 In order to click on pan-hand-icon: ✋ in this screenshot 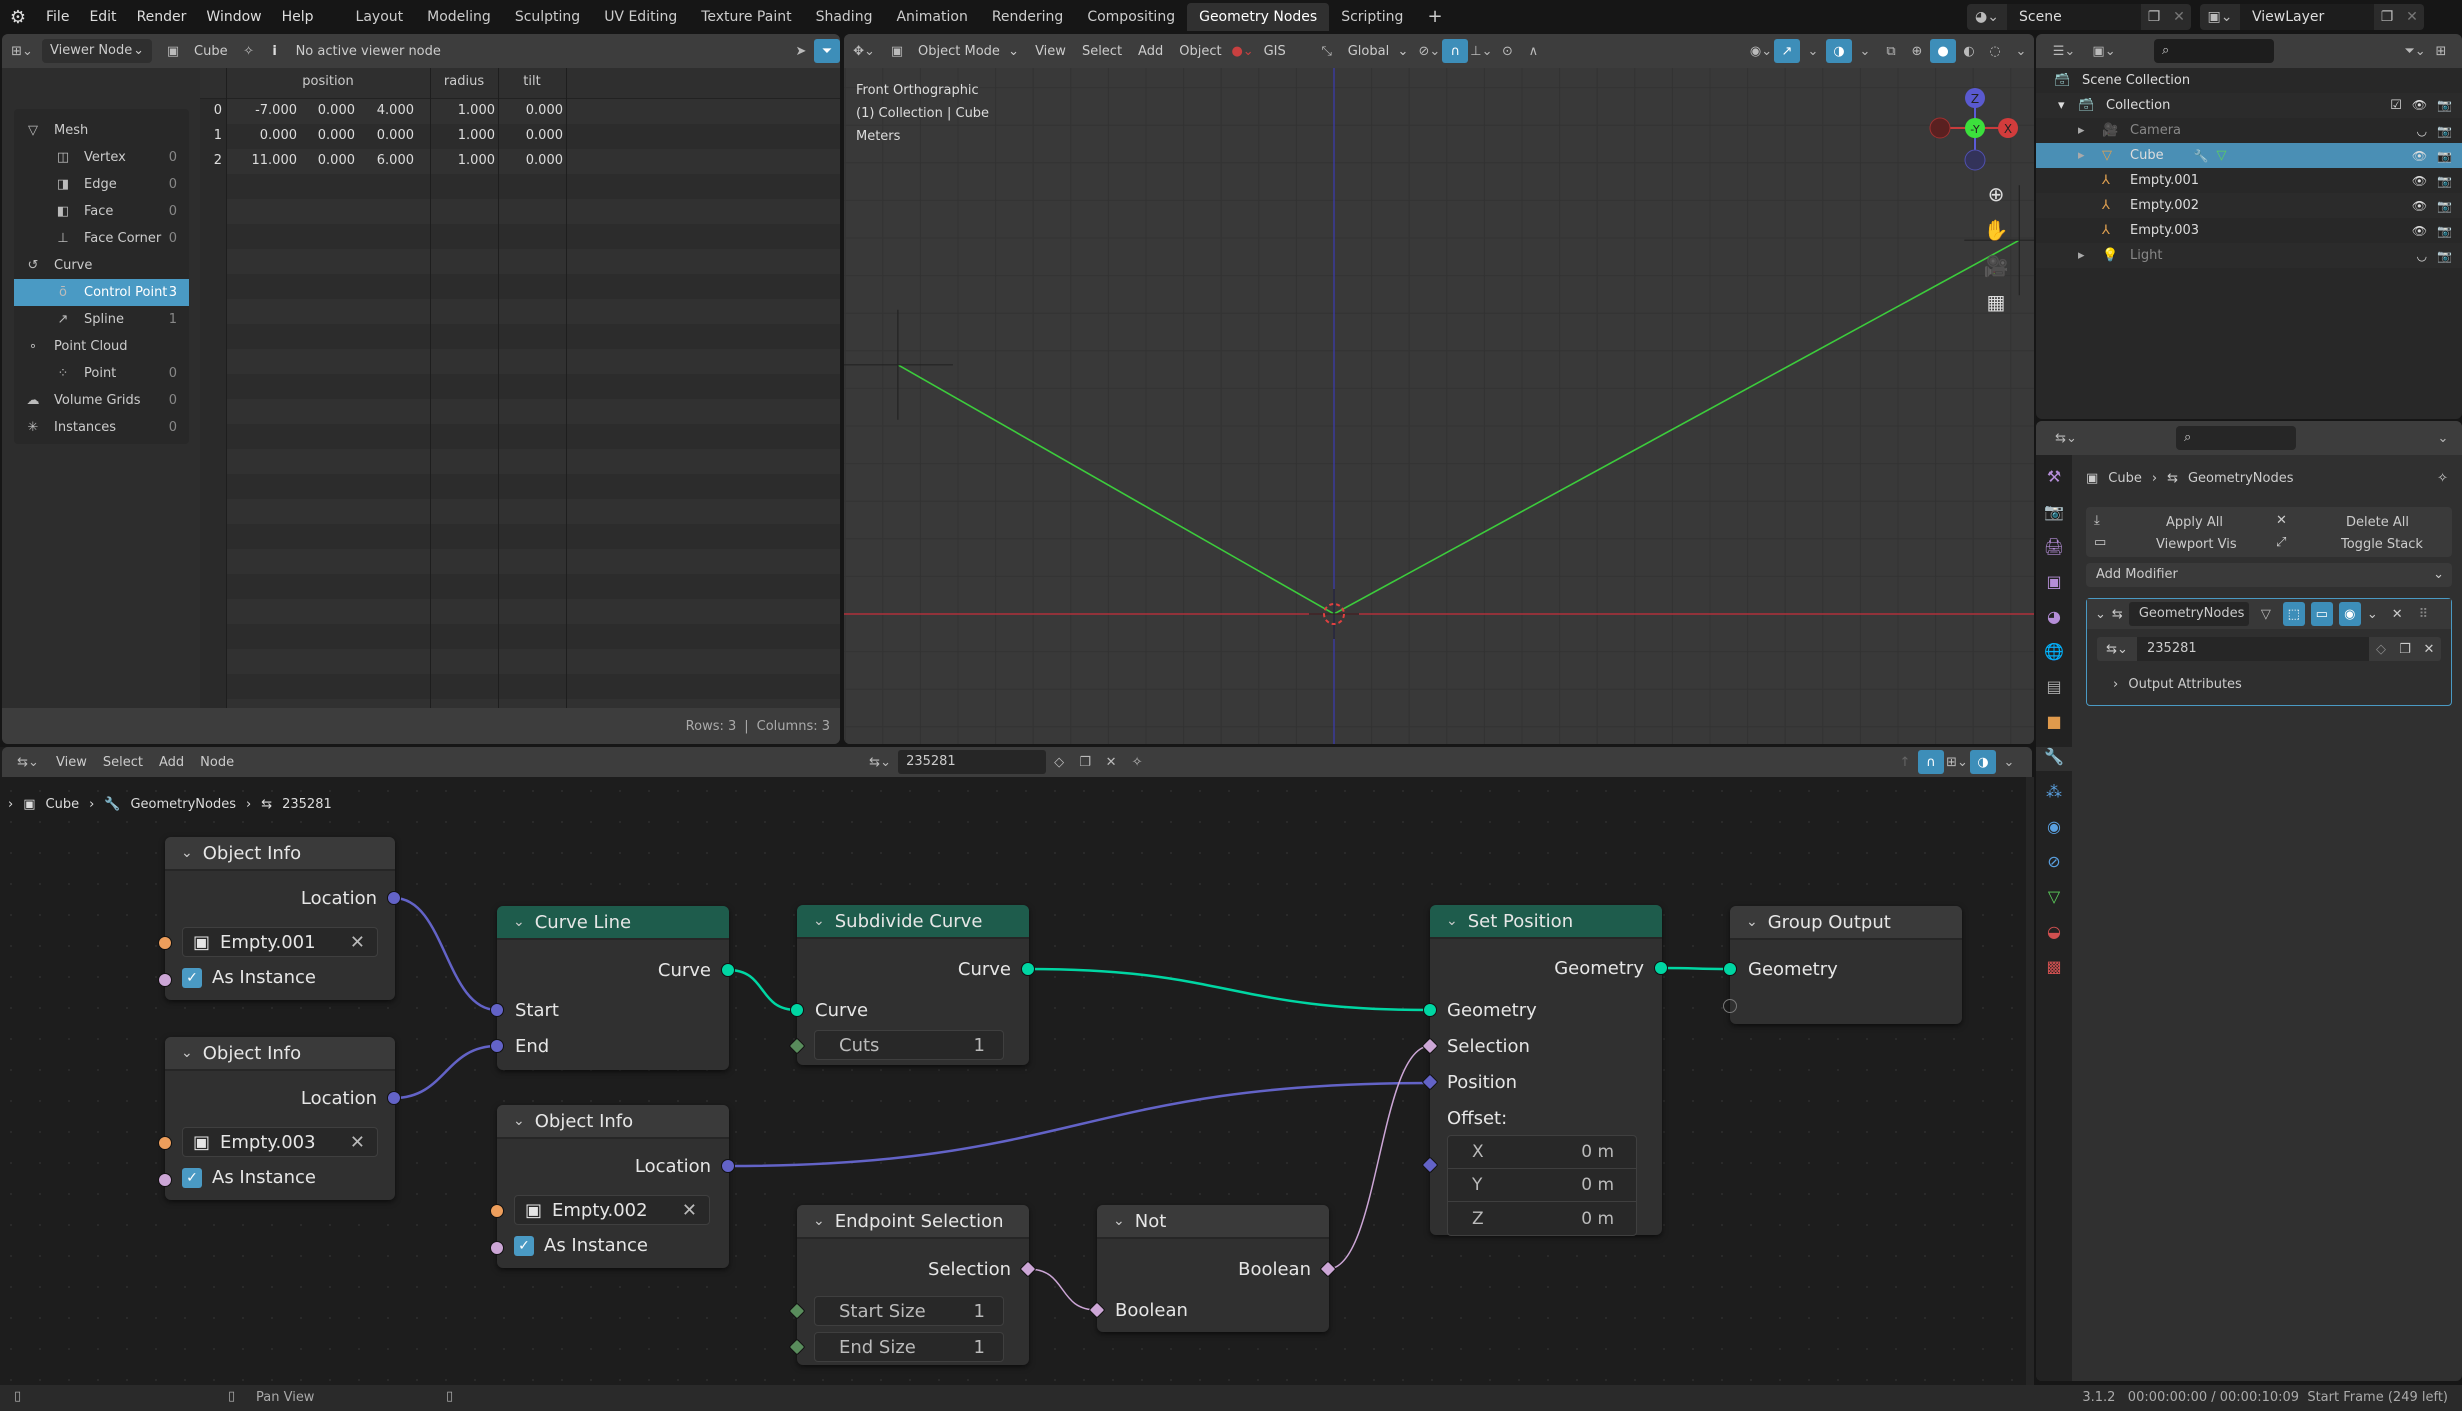, I will do `click(1996, 230)`.